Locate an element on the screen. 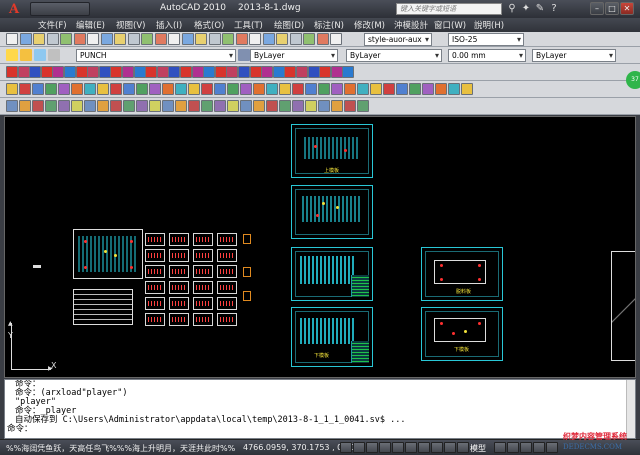 The width and height of the screenshot is (640, 455). draw-tool-8-icon is located at coordinates (103, 89).